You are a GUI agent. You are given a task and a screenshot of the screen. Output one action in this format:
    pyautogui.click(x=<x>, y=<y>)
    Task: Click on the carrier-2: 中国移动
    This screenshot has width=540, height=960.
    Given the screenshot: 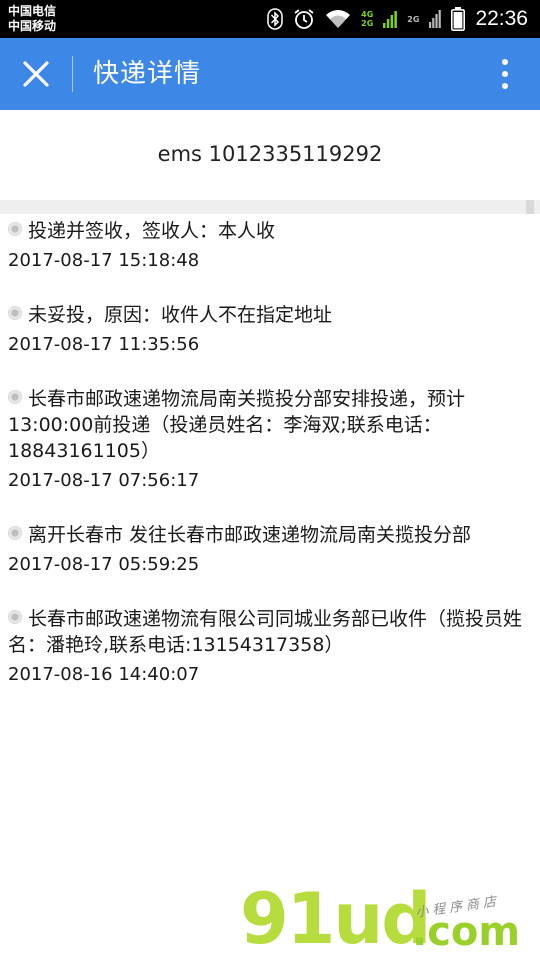 What is the action you would take?
    pyautogui.click(x=32, y=26)
    